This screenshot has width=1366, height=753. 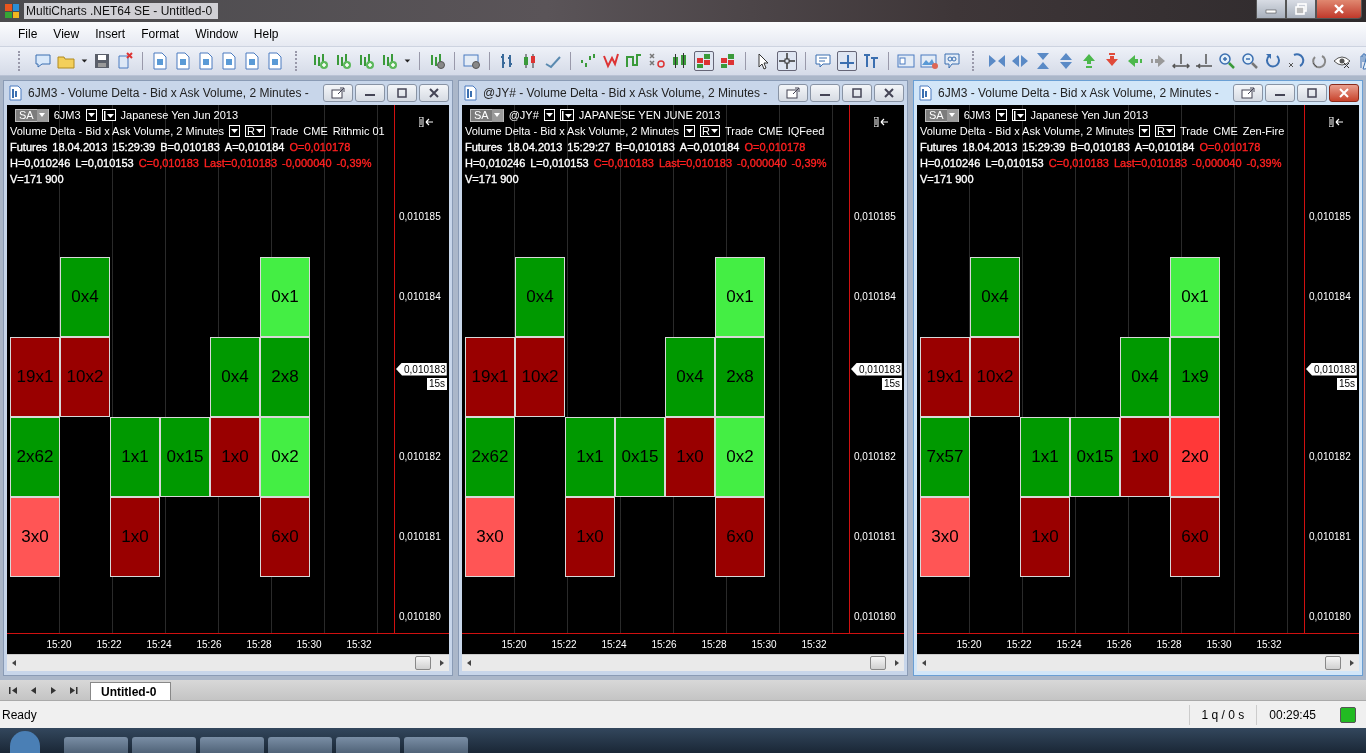 I want to click on menu-item: Help, so click(x=266, y=34).